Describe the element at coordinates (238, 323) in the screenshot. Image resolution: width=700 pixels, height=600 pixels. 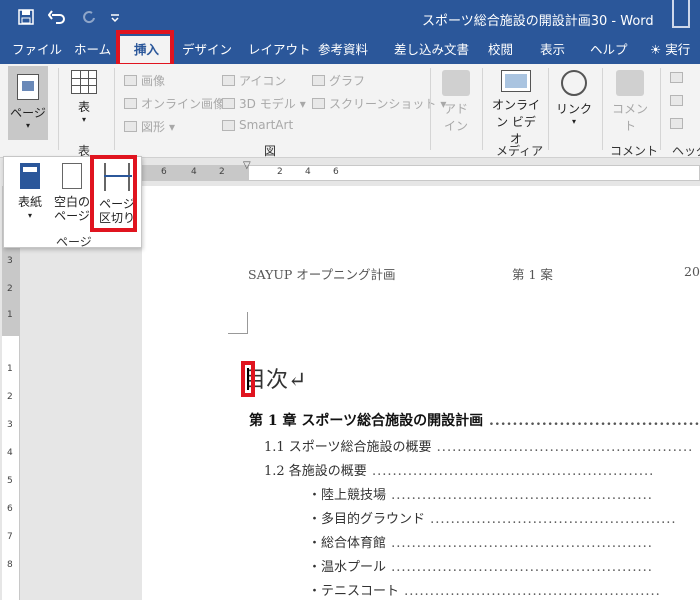
I see `margin-corner-mark` at that location.